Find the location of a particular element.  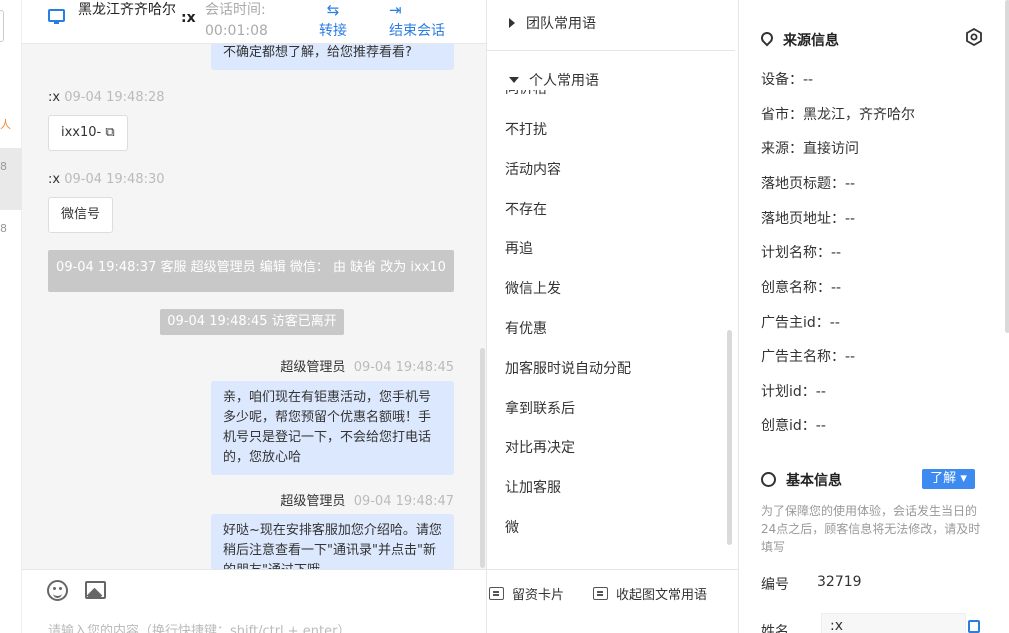

info-row-advertiser-name: 广告主名称：-- is located at coordinates (808, 357).